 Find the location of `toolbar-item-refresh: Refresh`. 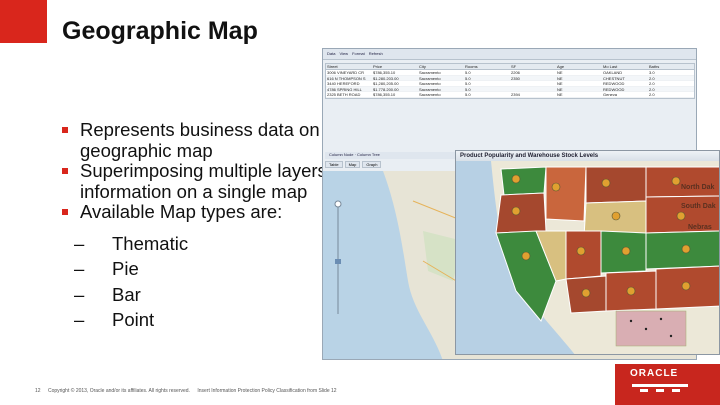

toolbar-item-refresh: Refresh is located at coordinates (376, 54).